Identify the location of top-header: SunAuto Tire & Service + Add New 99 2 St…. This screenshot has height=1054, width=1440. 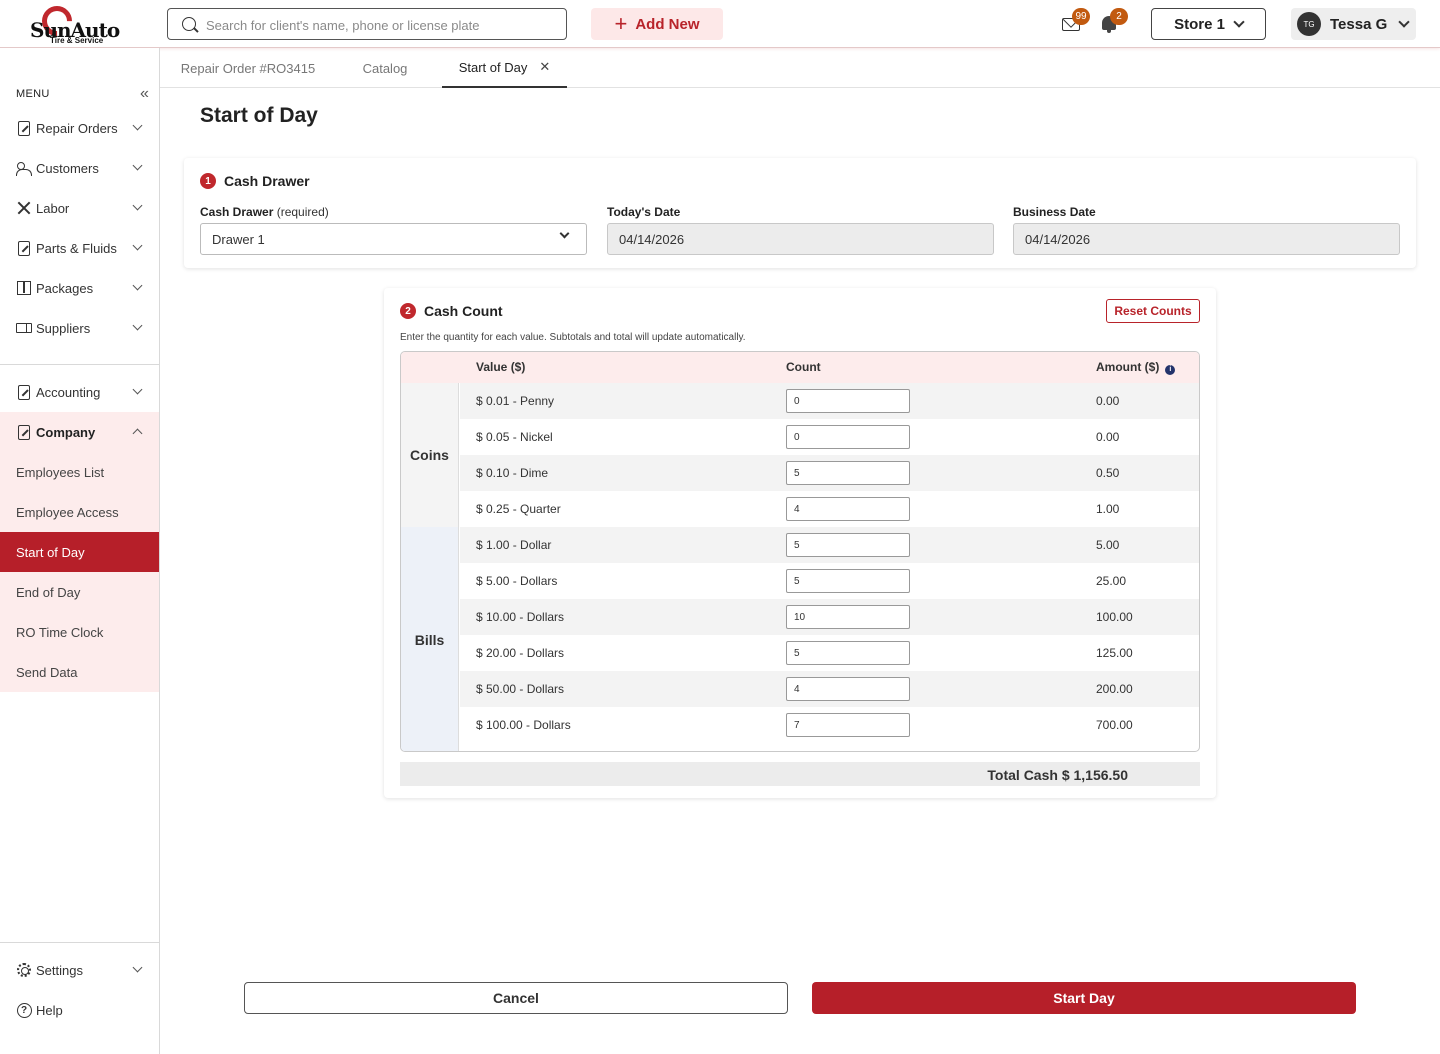
(720, 24).